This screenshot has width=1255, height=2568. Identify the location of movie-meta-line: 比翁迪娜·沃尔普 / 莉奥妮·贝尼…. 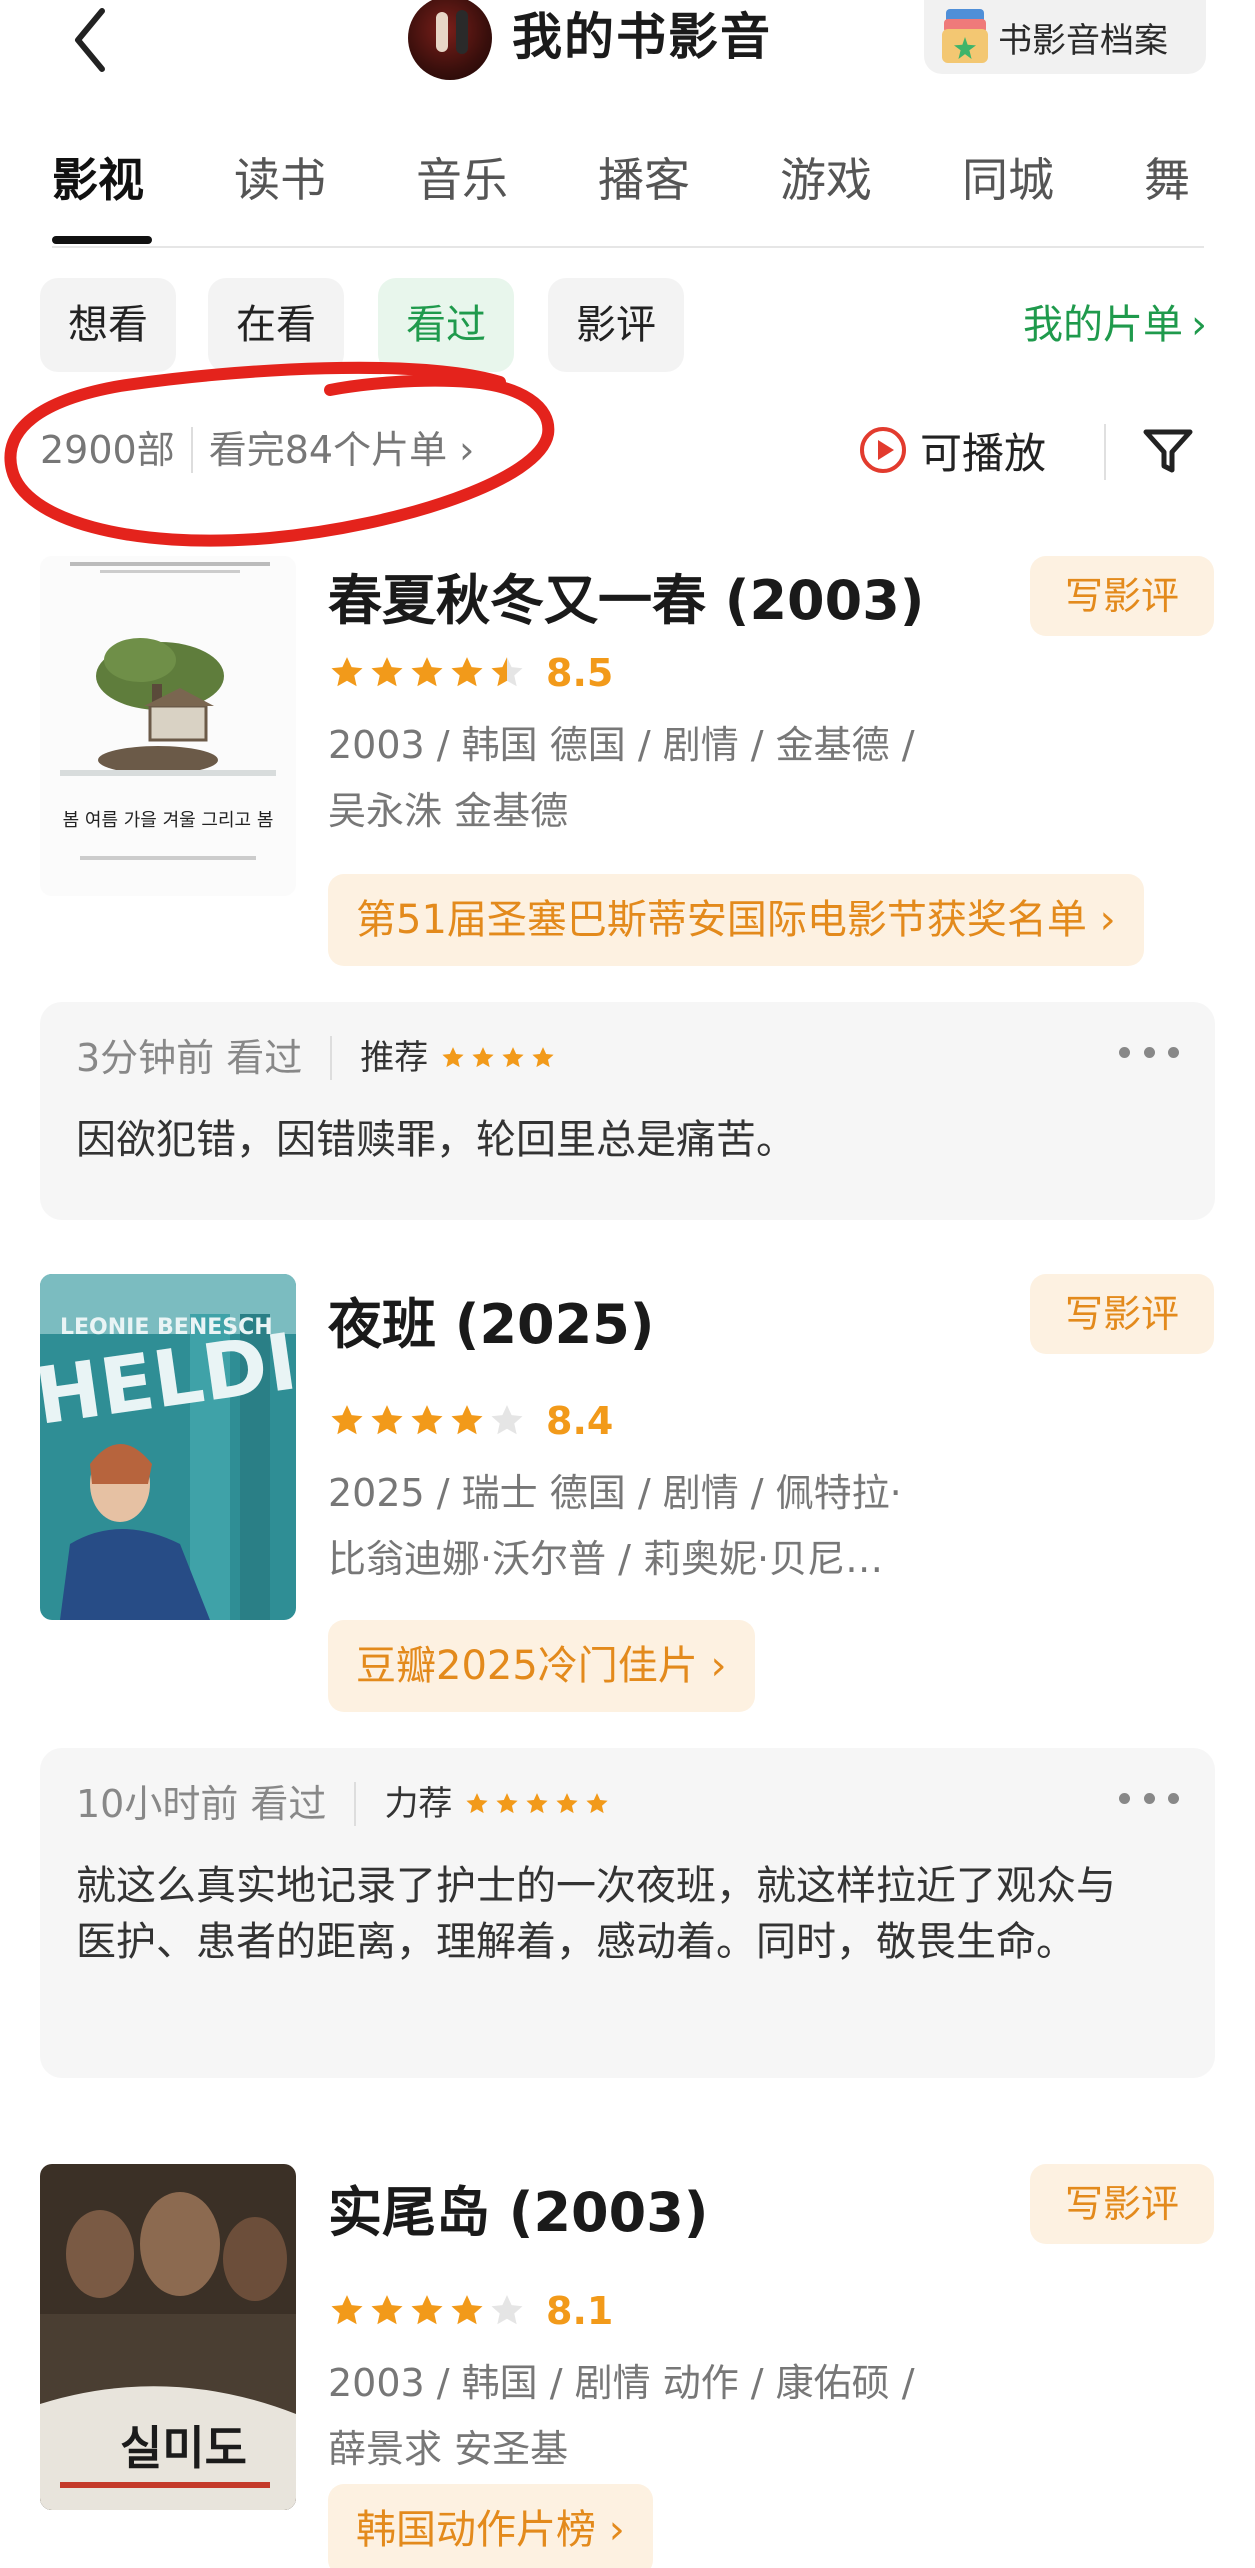
(606, 1559).